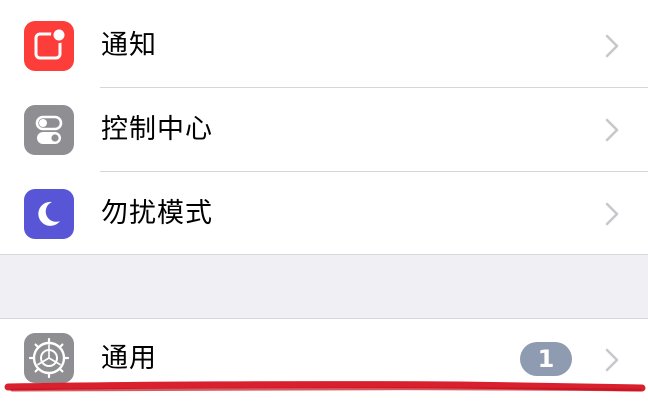 The image size is (648, 415). Describe the element at coordinates (49, 214) in the screenshot. I see `moon-icon` at that location.